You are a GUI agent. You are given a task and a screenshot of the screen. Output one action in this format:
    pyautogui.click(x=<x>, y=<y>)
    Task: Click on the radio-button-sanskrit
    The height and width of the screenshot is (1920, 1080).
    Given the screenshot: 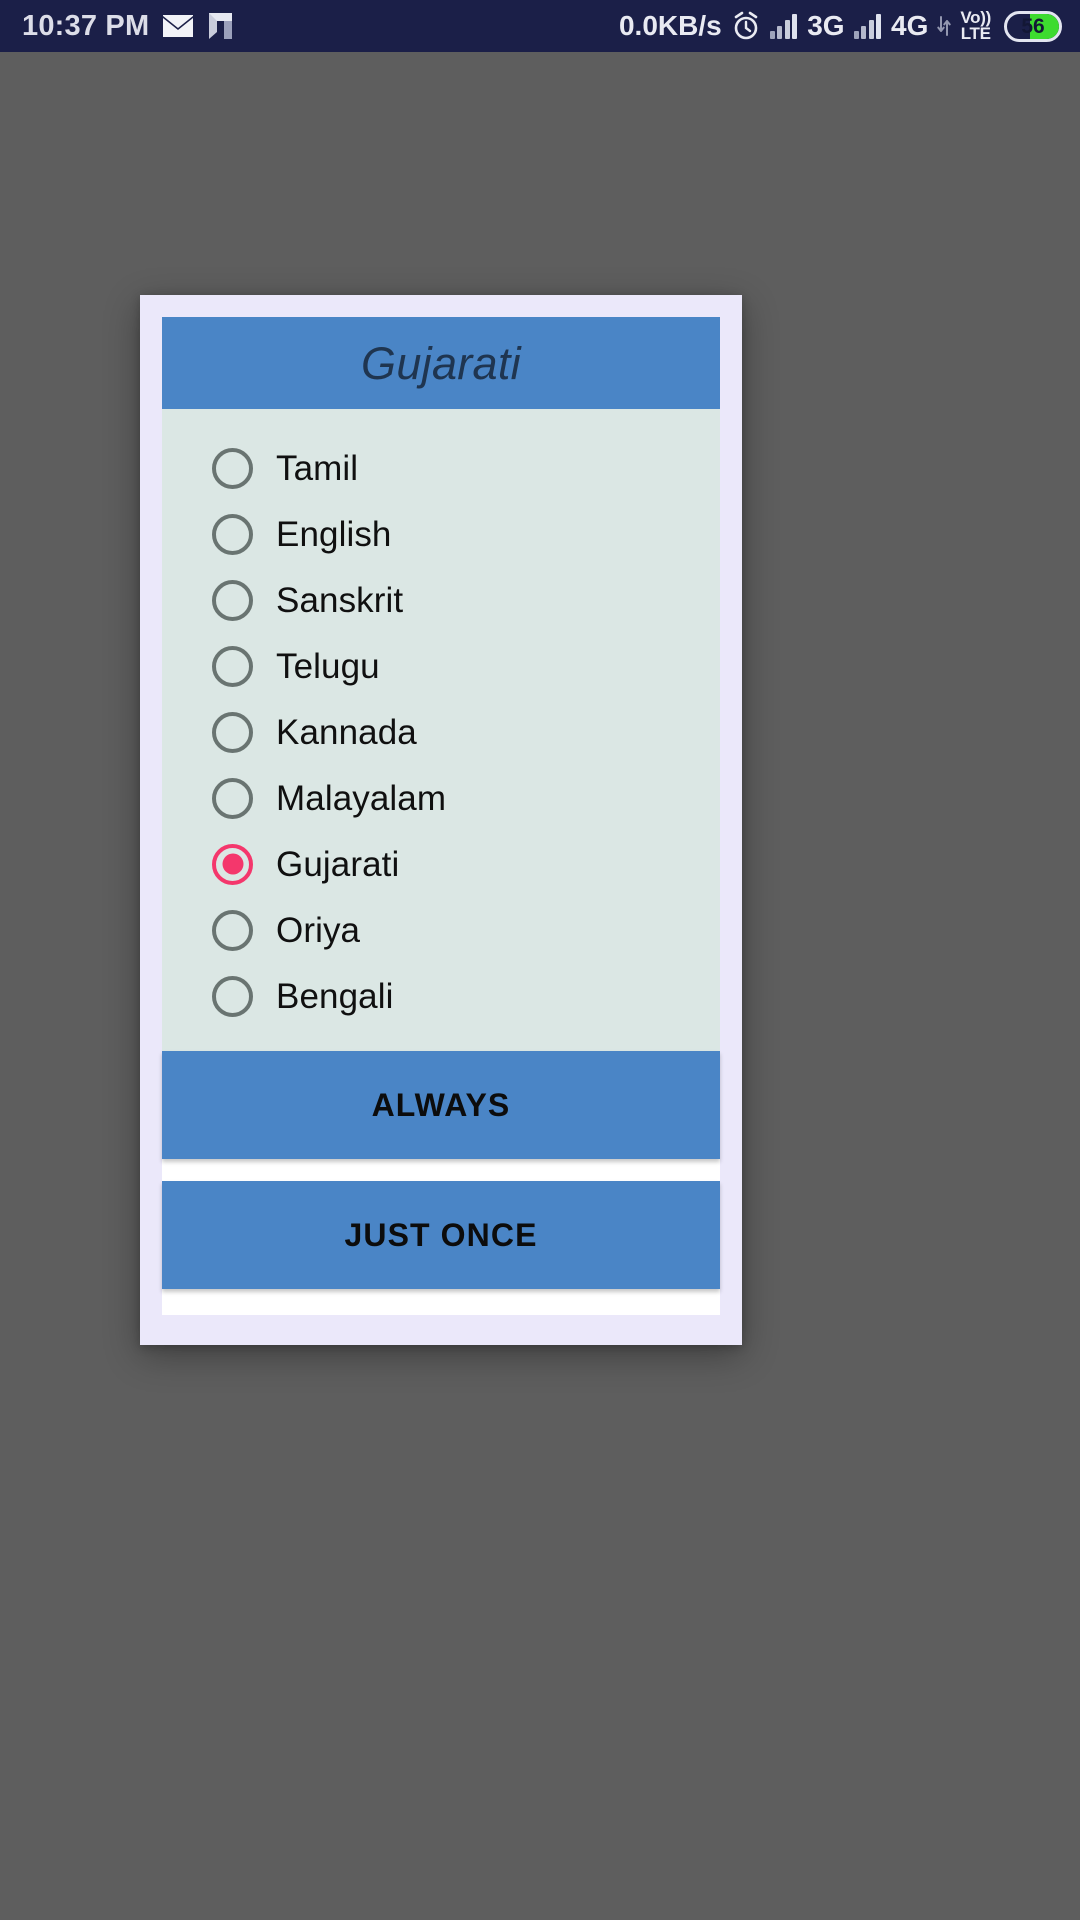 What is the action you would take?
    pyautogui.click(x=232, y=600)
    